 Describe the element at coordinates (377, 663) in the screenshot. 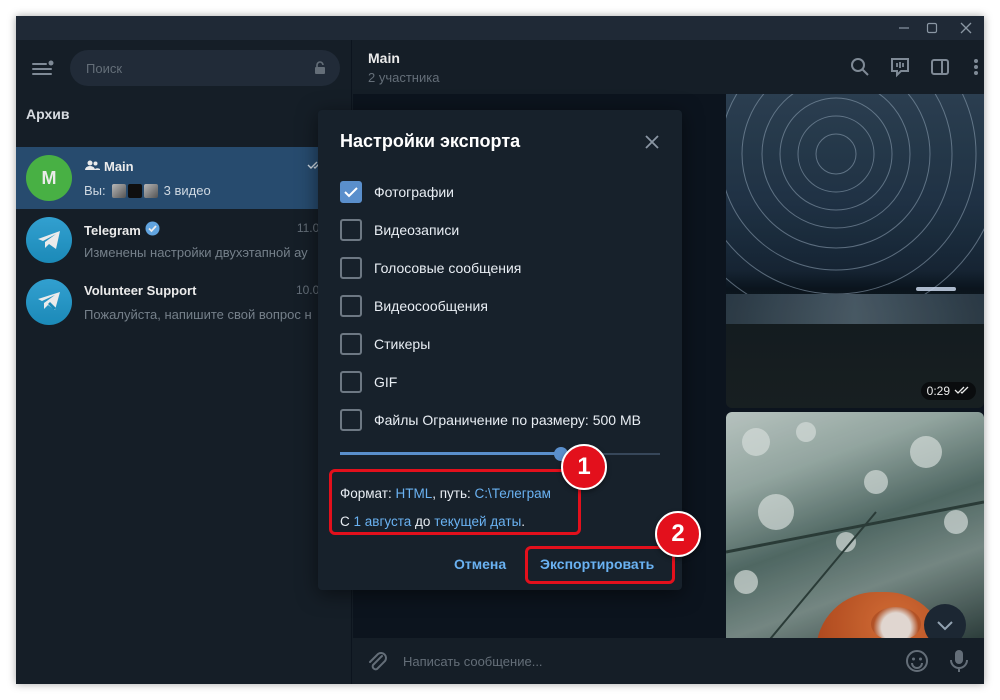

I see `paperclip-icon` at that location.